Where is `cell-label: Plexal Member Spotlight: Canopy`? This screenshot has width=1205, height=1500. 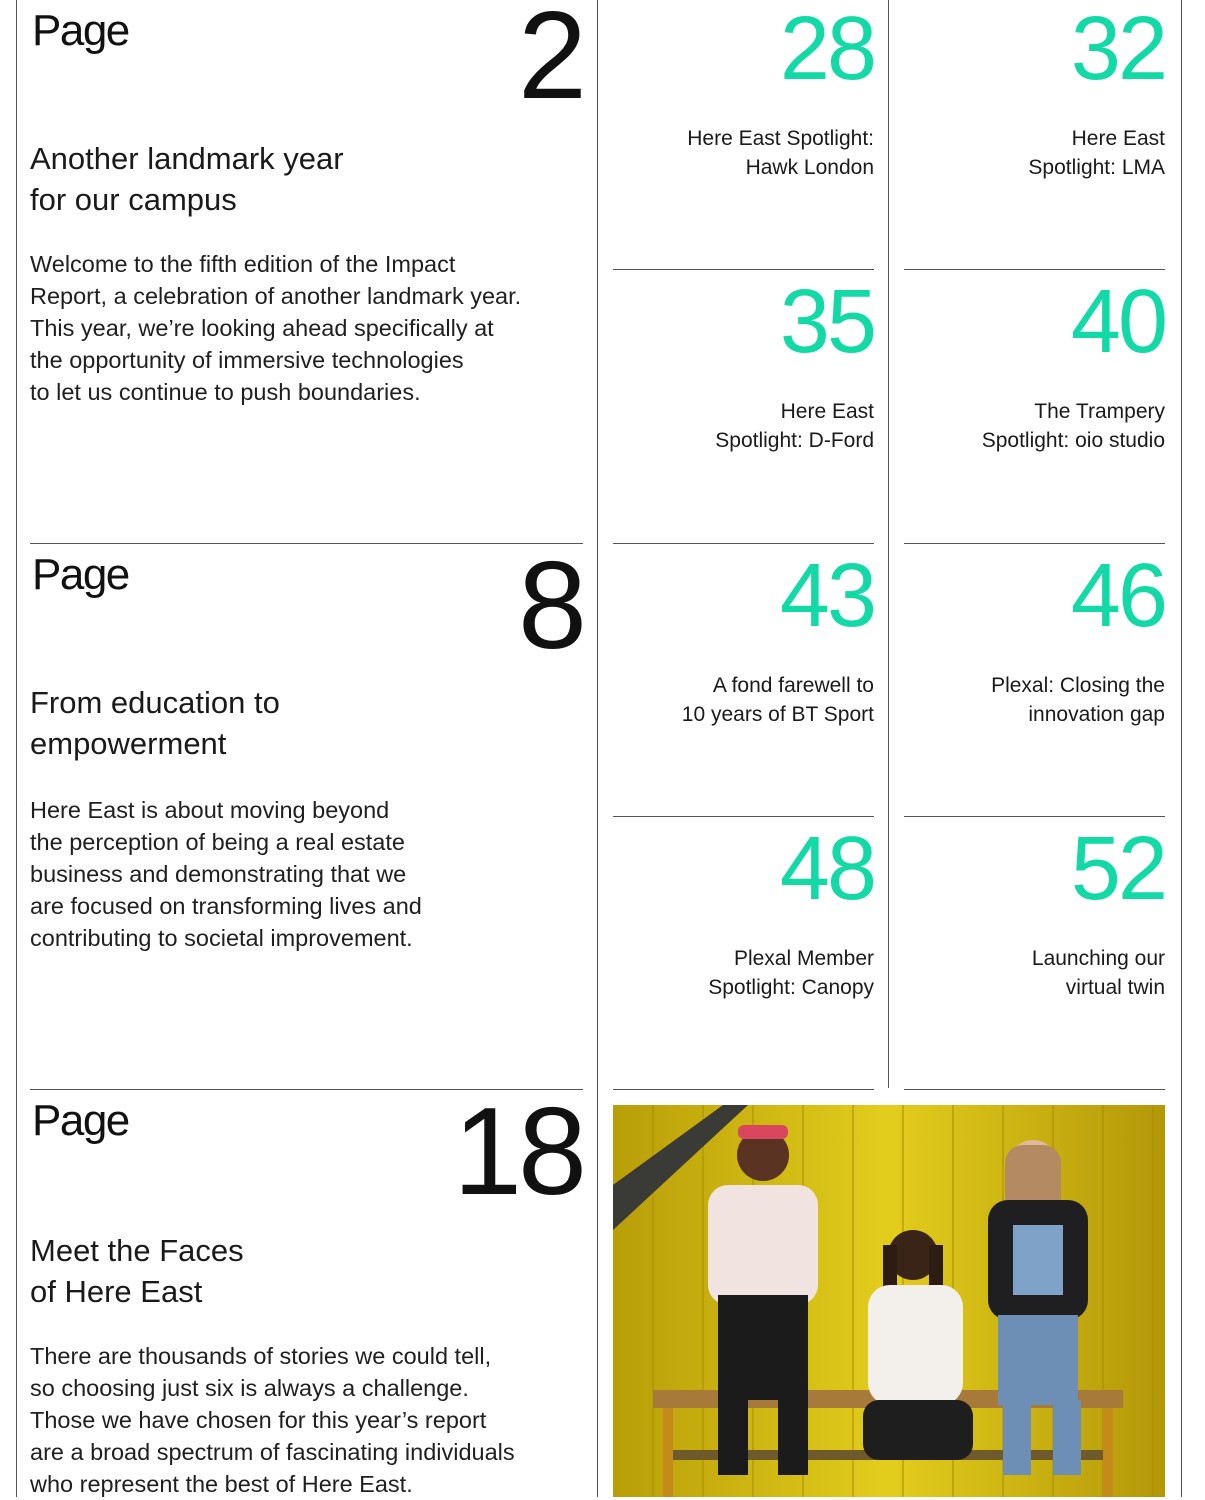
cell-label: Plexal Member Spotlight: Canopy is located at coordinates (791, 973).